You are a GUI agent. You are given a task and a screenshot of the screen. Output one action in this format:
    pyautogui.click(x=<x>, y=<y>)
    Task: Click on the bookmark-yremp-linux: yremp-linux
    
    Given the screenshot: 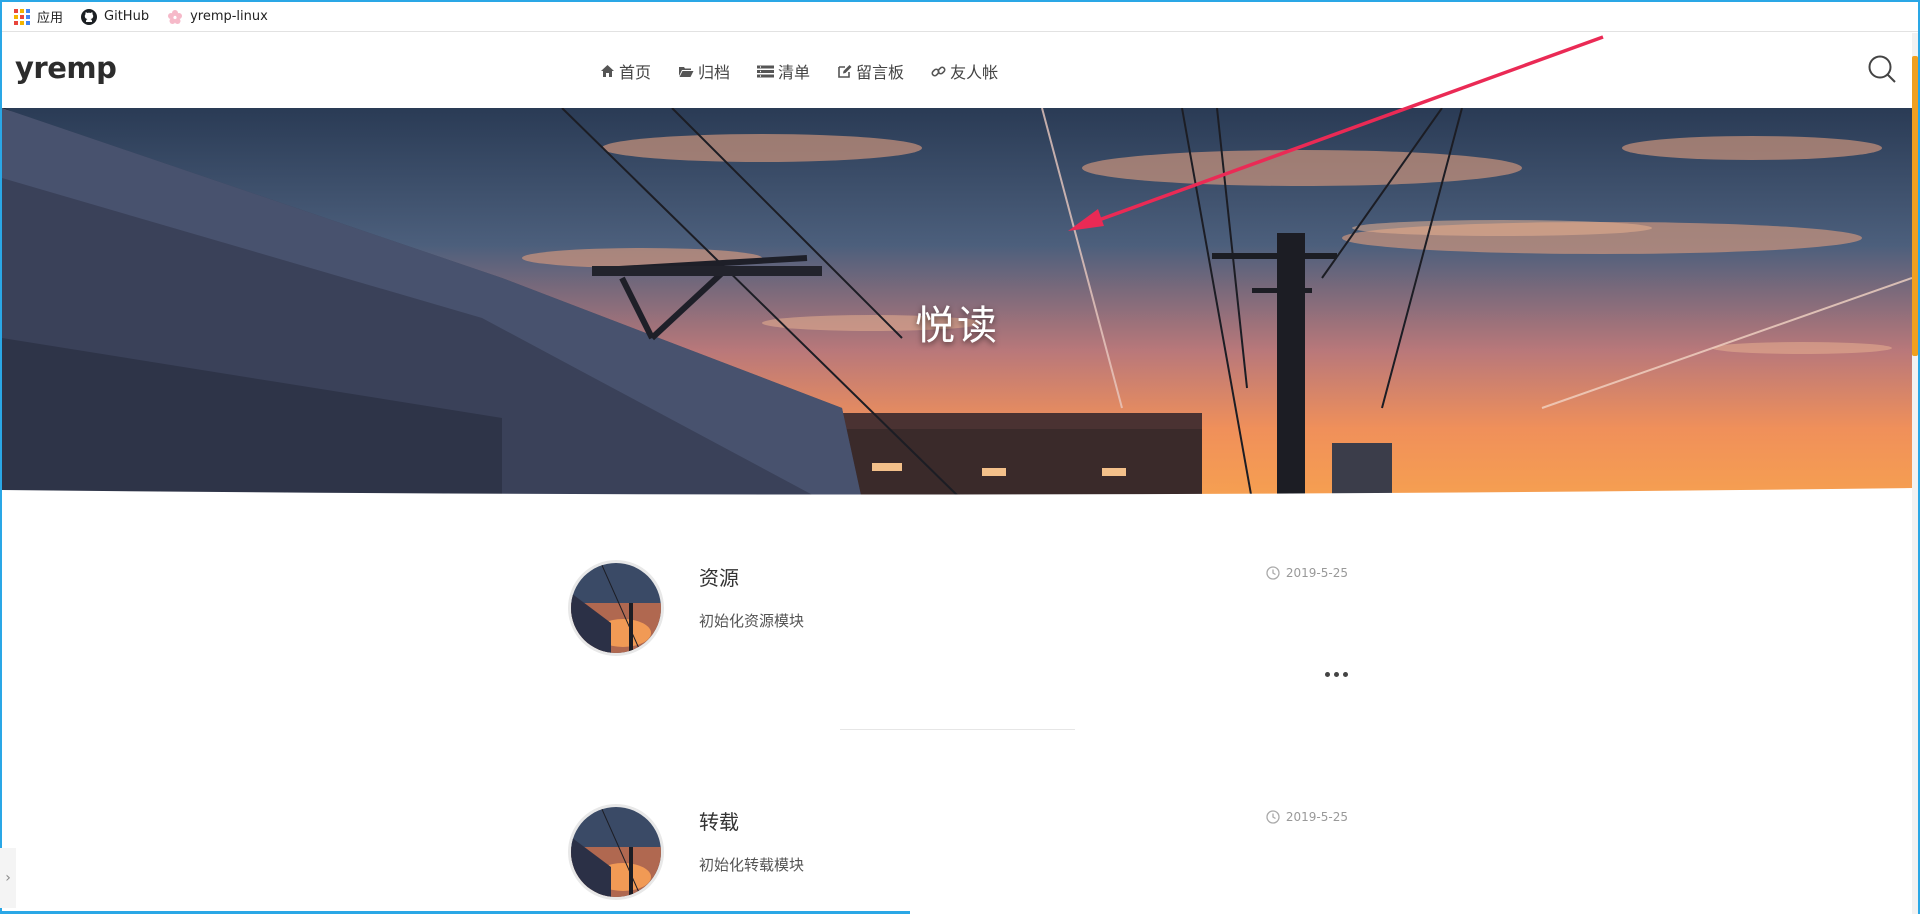 What is the action you would take?
    pyautogui.click(x=217, y=17)
    